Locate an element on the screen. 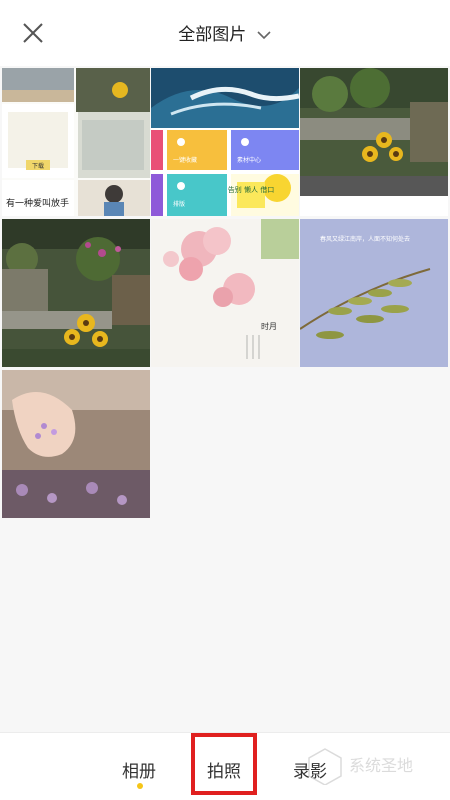 The image size is (450, 800). tab-photo: 拍照 is located at coordinates (224, 769).